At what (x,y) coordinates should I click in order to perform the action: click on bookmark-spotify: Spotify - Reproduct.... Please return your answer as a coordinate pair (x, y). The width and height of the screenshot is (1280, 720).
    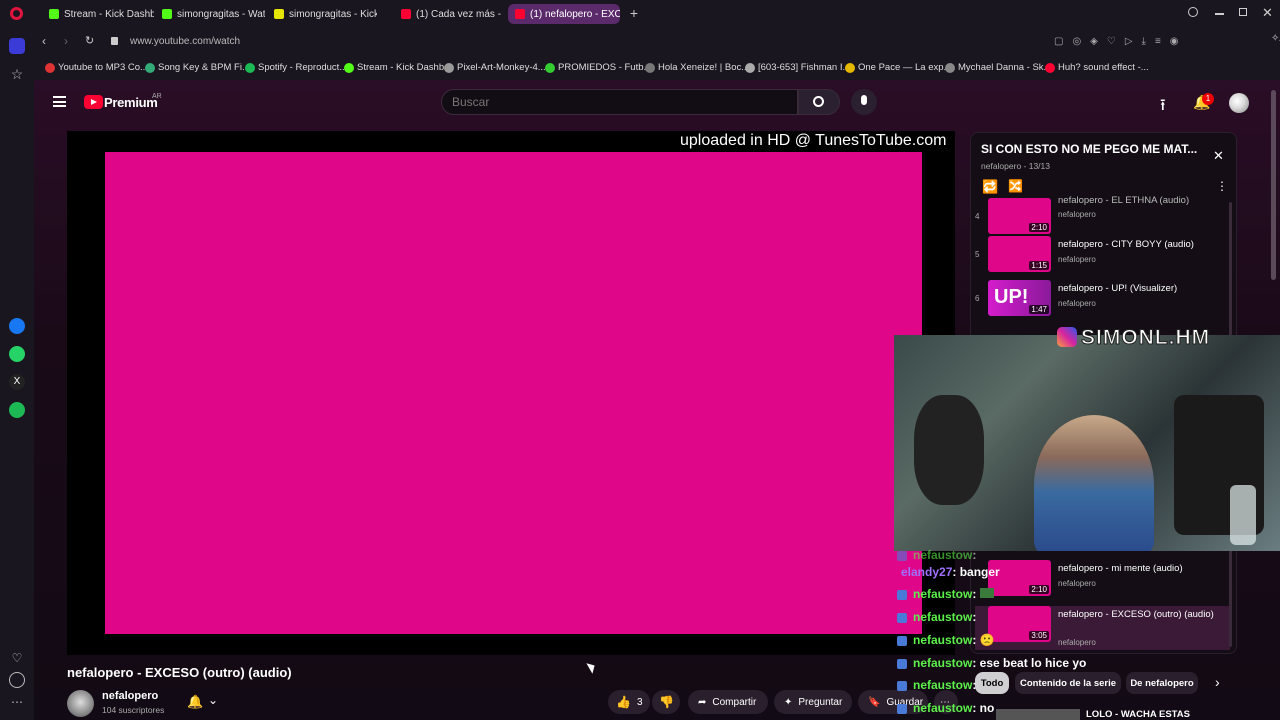
    Looking at the image, I should click on (296, 67).